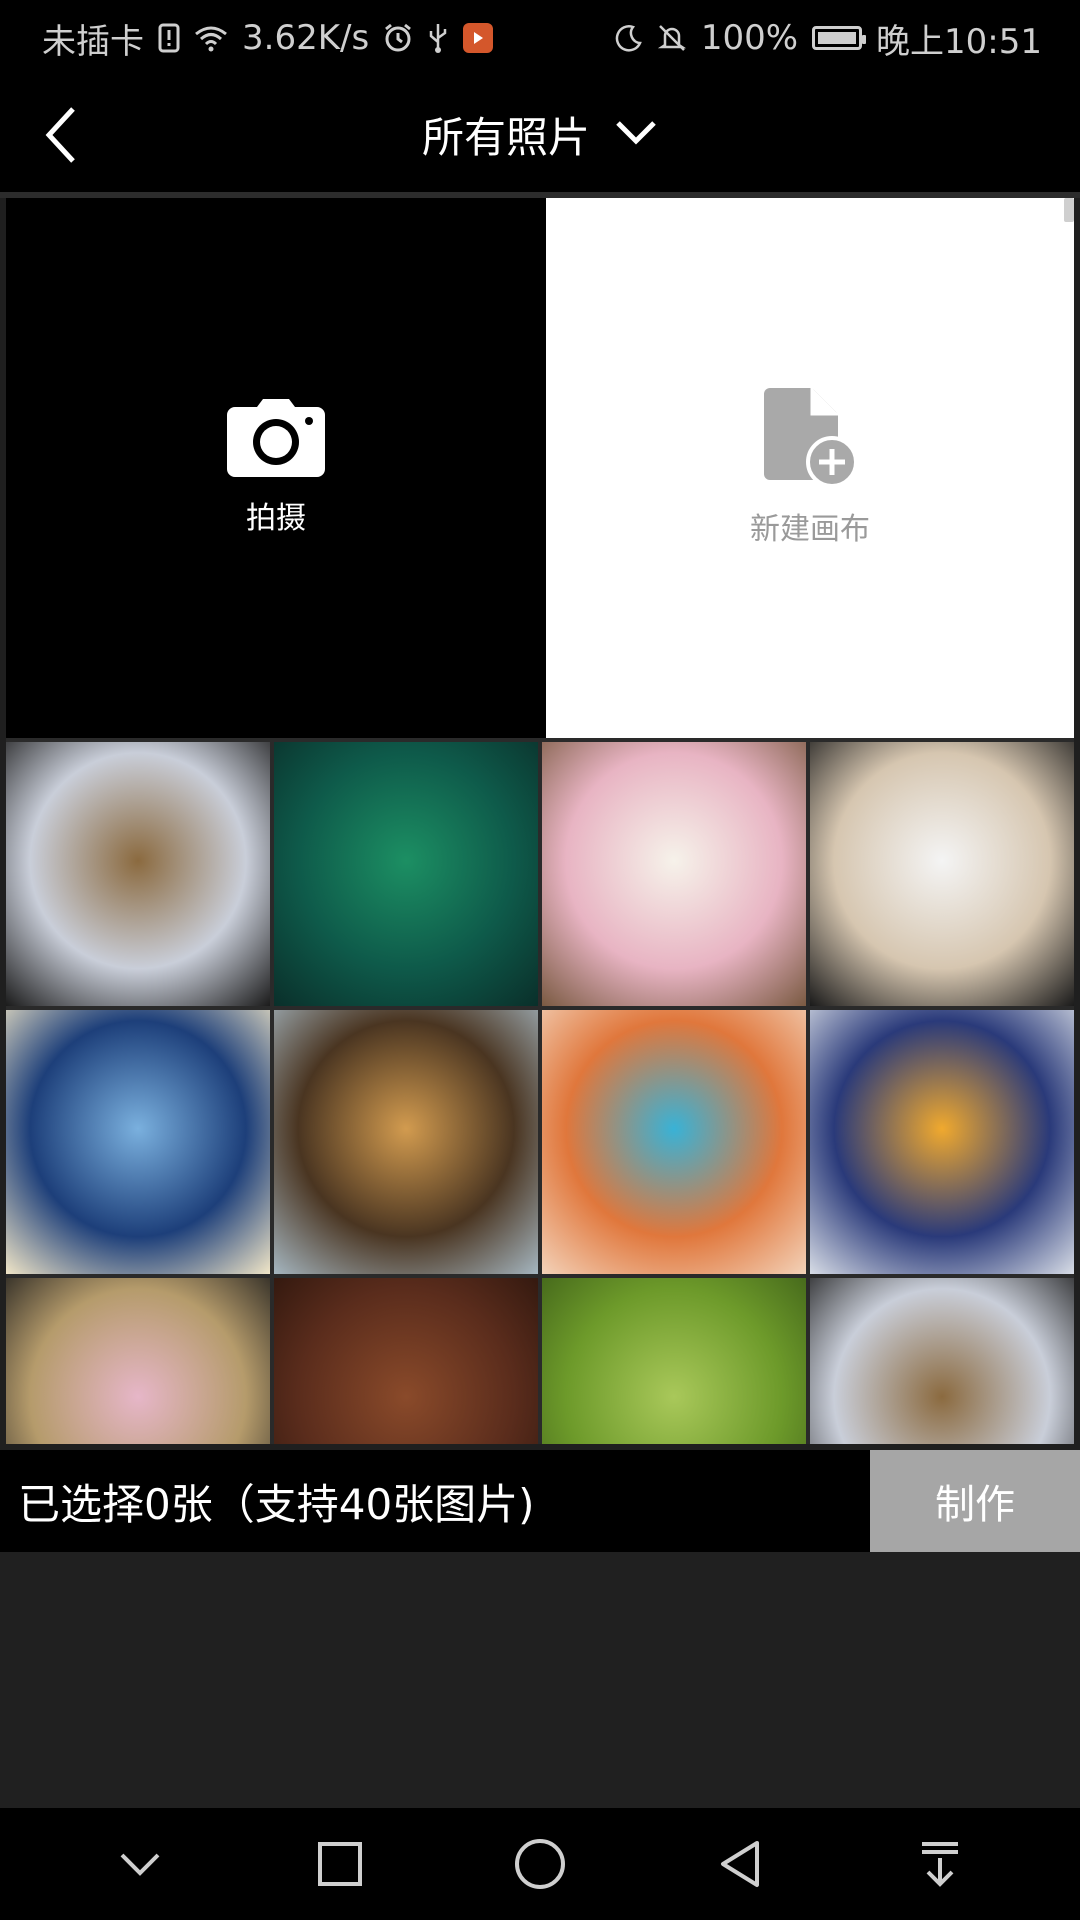 This screenshot has width=1080, height=1920. I want to click on video-app-icon, so click(478, 38).